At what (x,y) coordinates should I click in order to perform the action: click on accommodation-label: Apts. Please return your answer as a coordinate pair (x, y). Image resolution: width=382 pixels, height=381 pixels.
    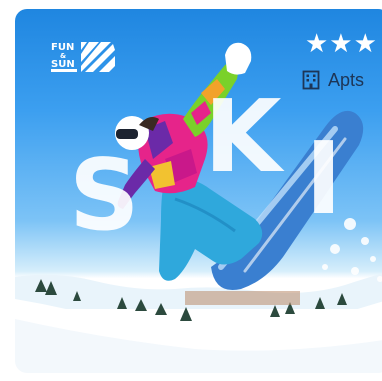
    Looking at the image, I should click on (346, 80).